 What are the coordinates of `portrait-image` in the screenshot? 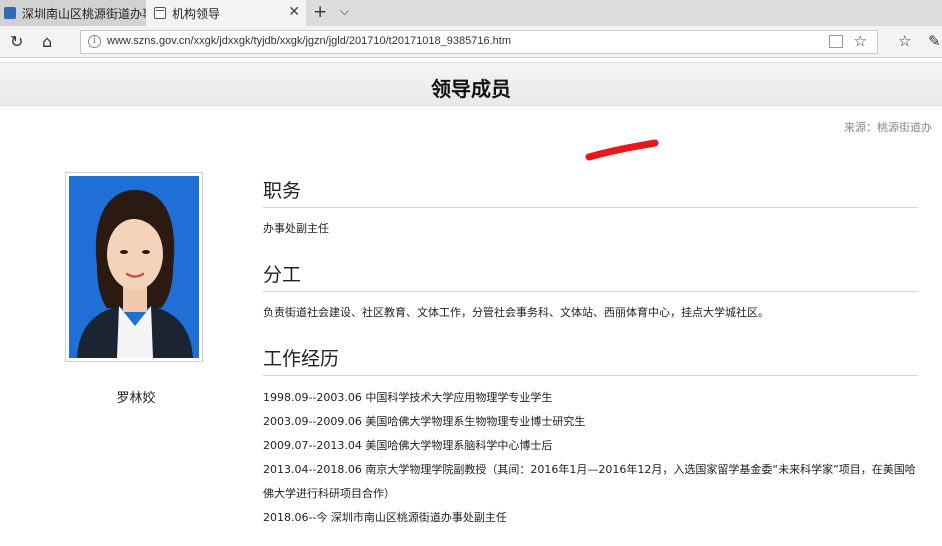 It's located at (134, 267).